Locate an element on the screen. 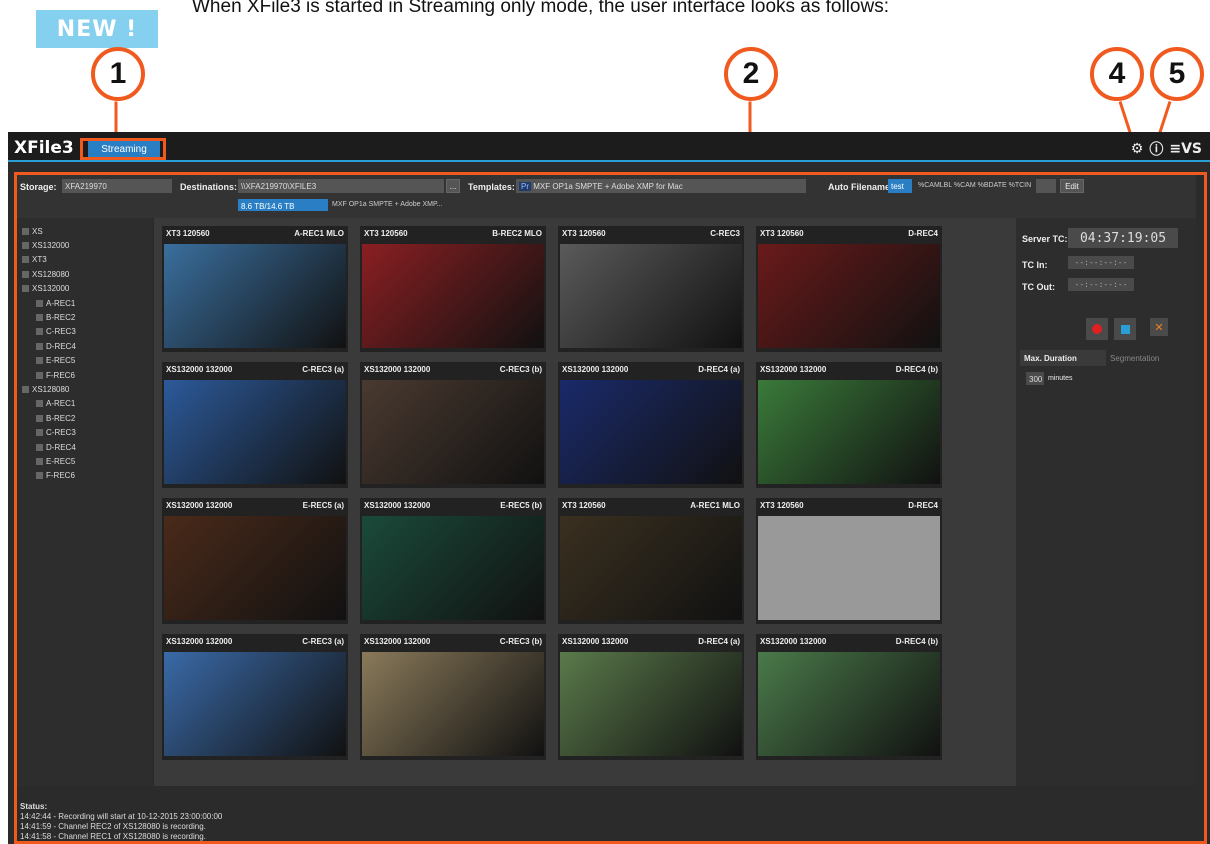 Image resolution: width=1210 pixels, height=844 pixels. callout-4: 4 is located at coordinates (1117, 74).